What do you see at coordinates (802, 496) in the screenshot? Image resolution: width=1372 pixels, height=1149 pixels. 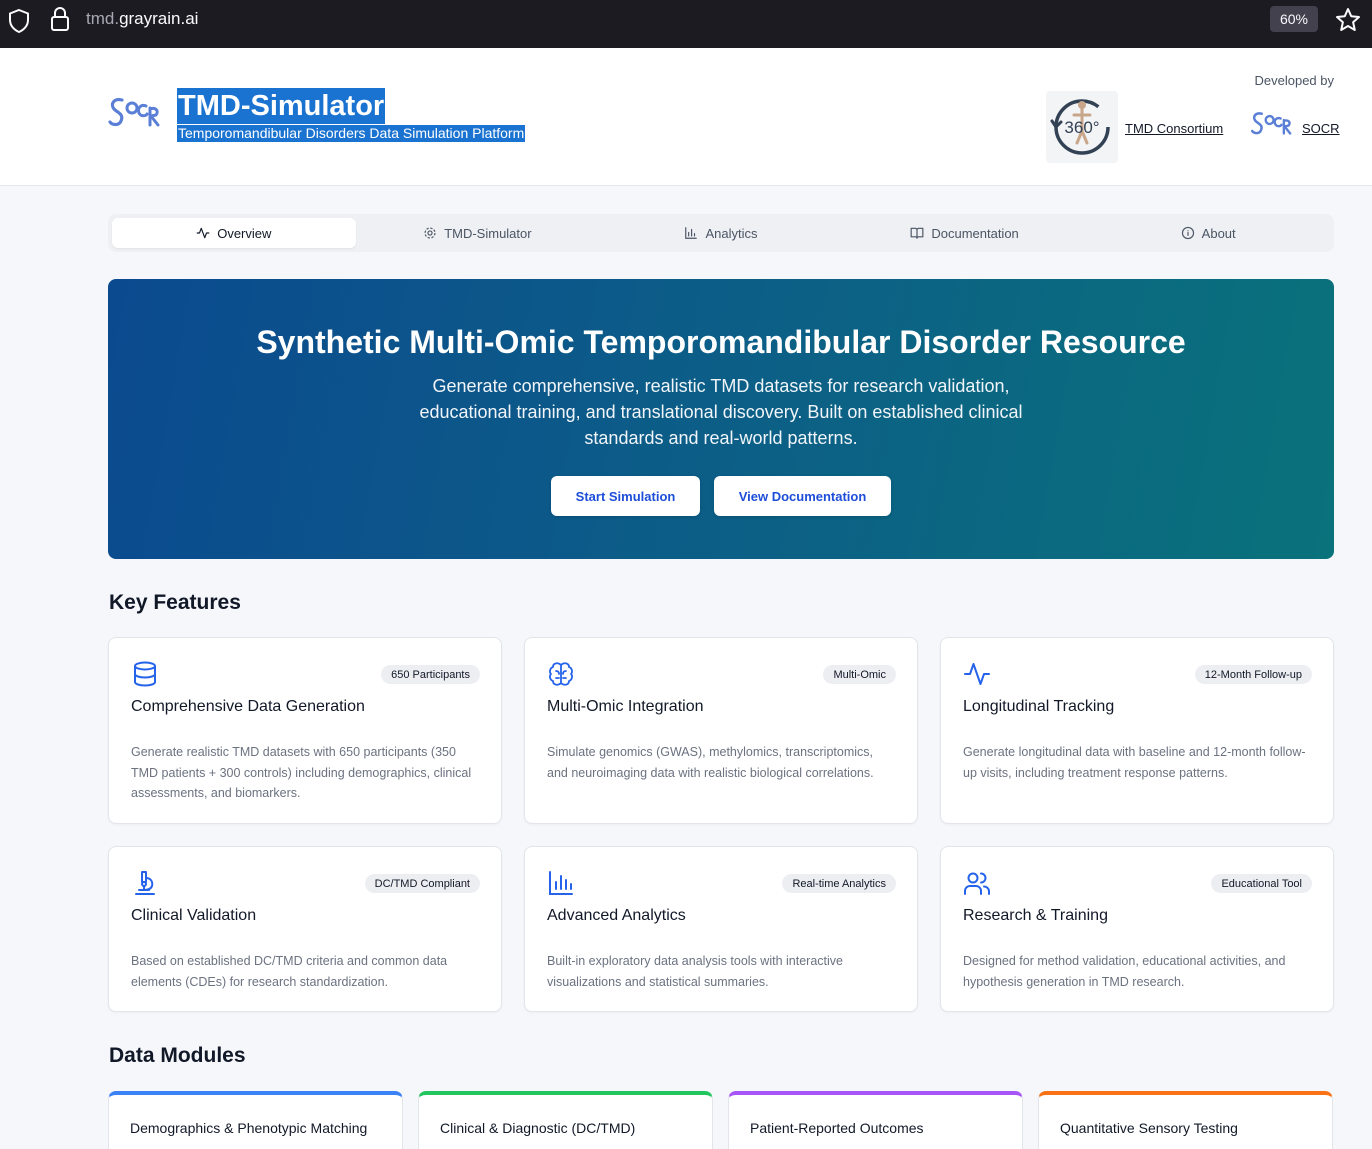 I see `view-documentation-button: View Documentation` at bounding box center [802, 496].